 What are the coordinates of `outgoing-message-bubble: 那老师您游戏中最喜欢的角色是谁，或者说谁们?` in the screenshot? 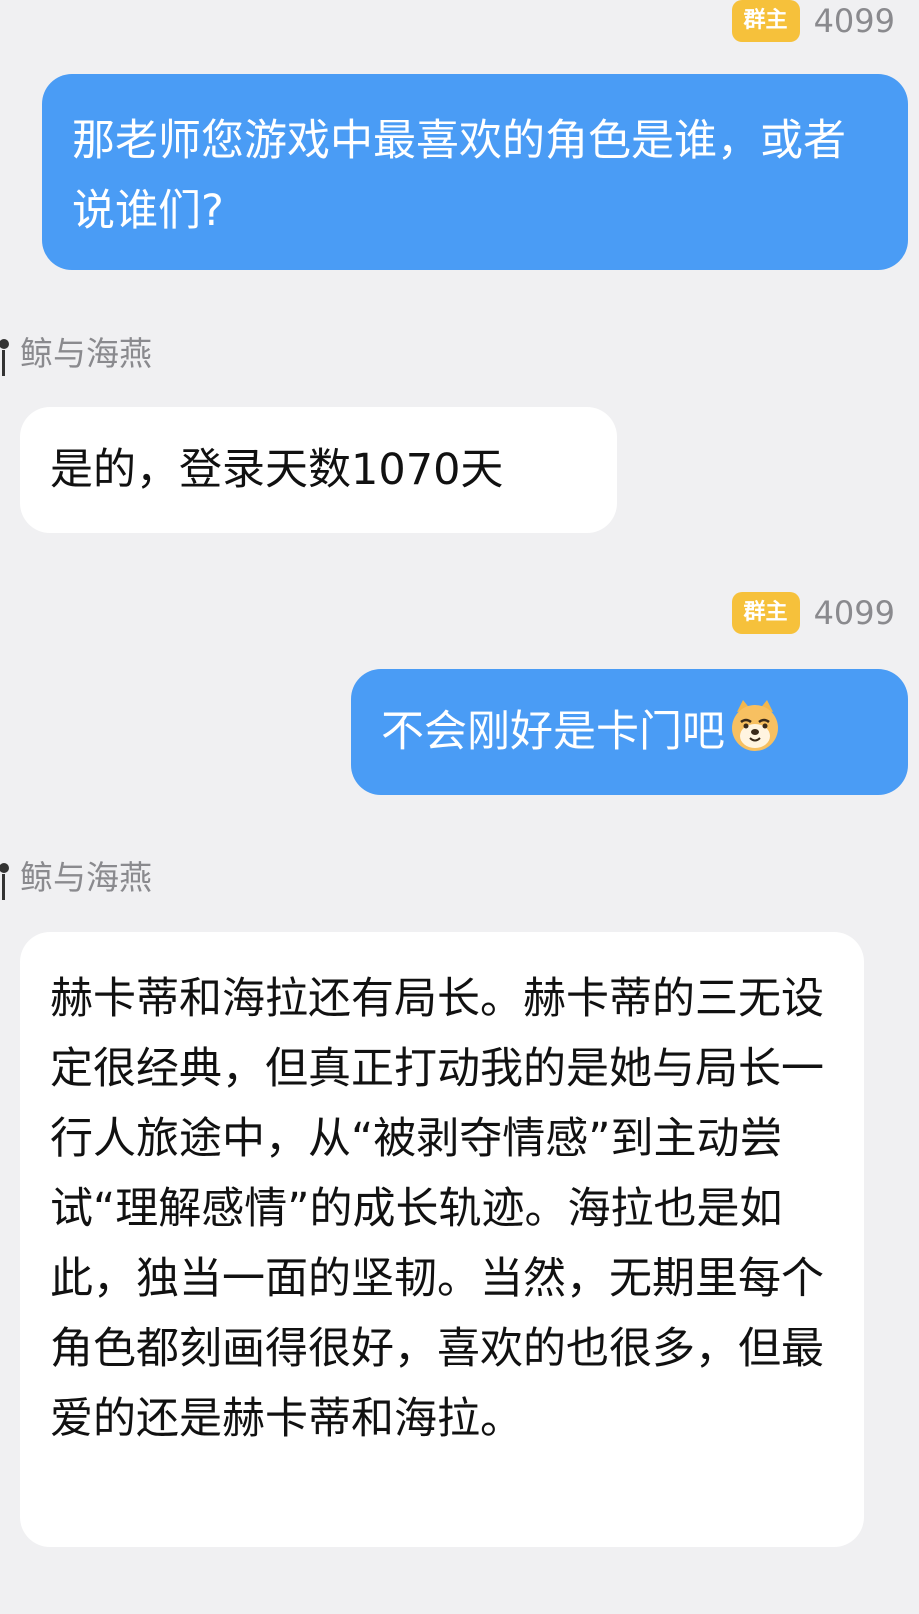 It's located at (475, 172).